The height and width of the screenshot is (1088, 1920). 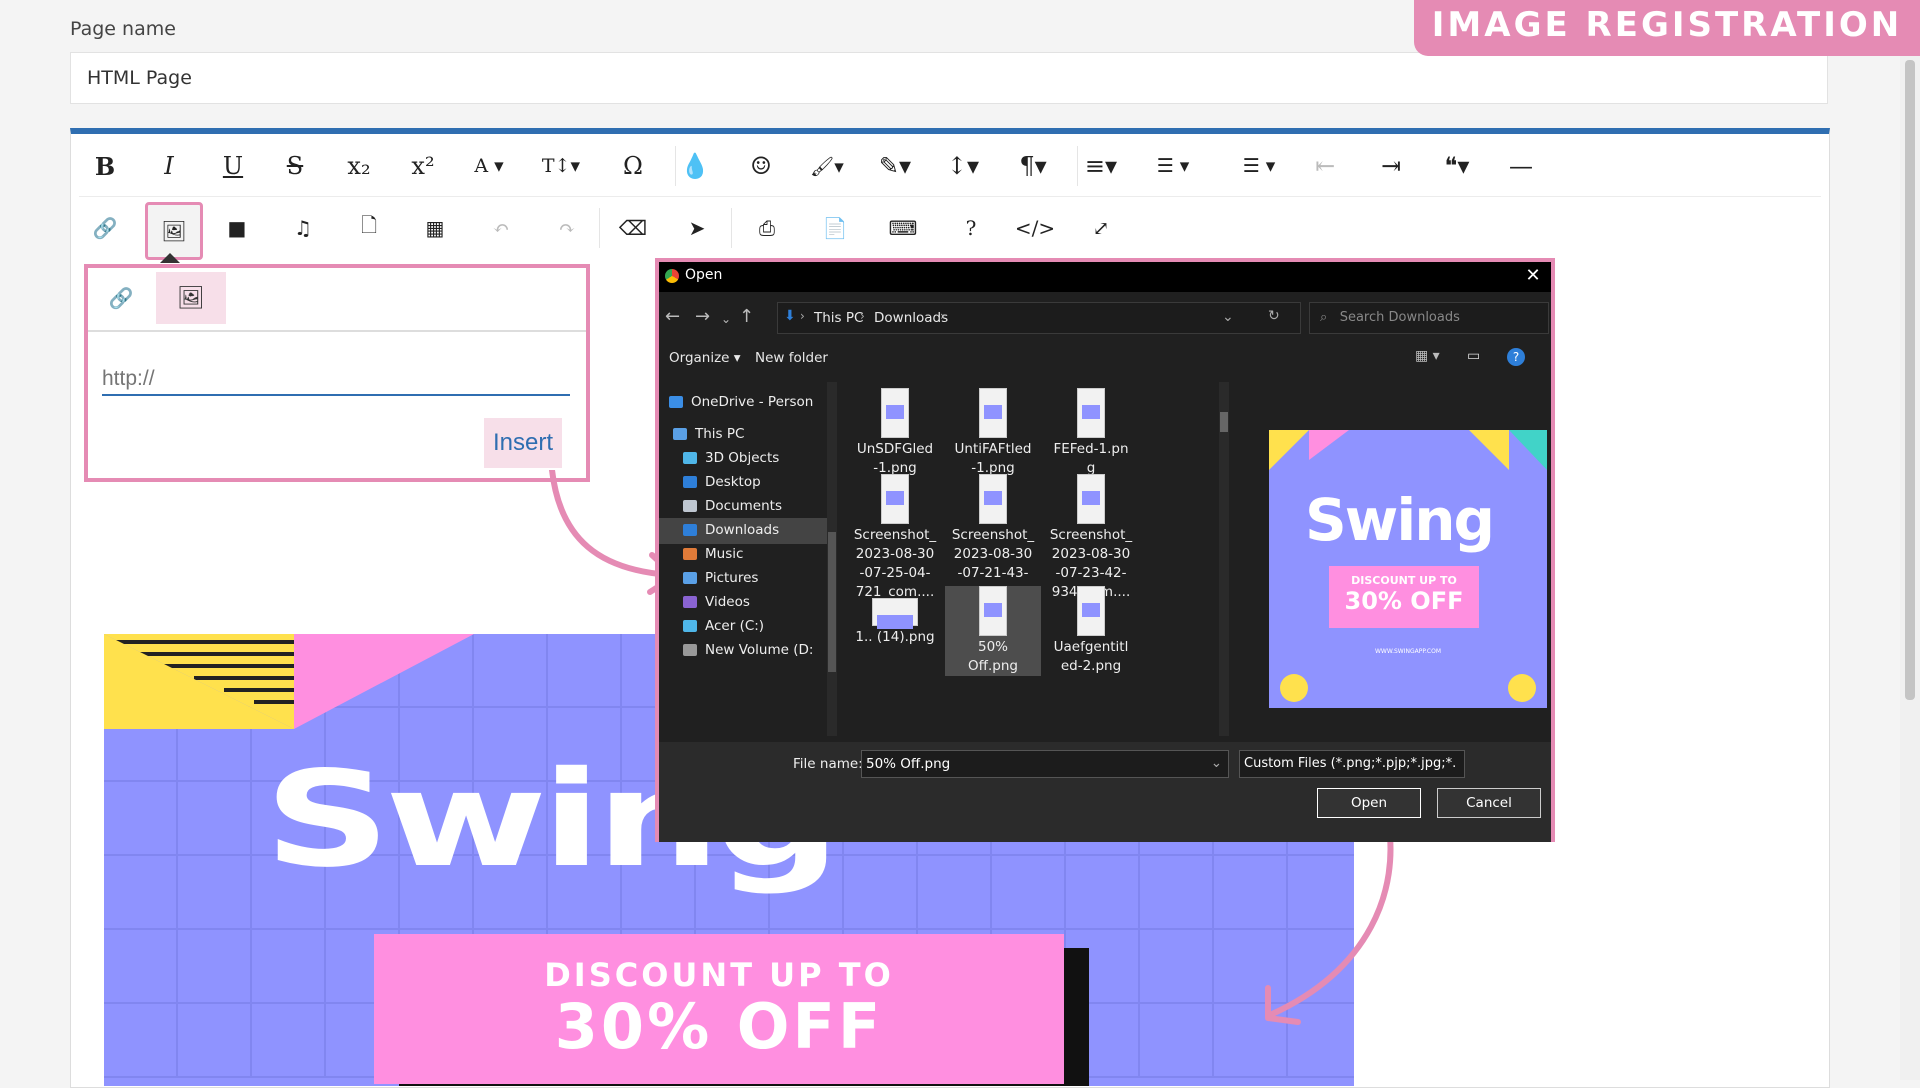 What do you see at coordinates (993, 499) in the screenshot?
I see `file-thumbnail` at bounding box center [993, 499].